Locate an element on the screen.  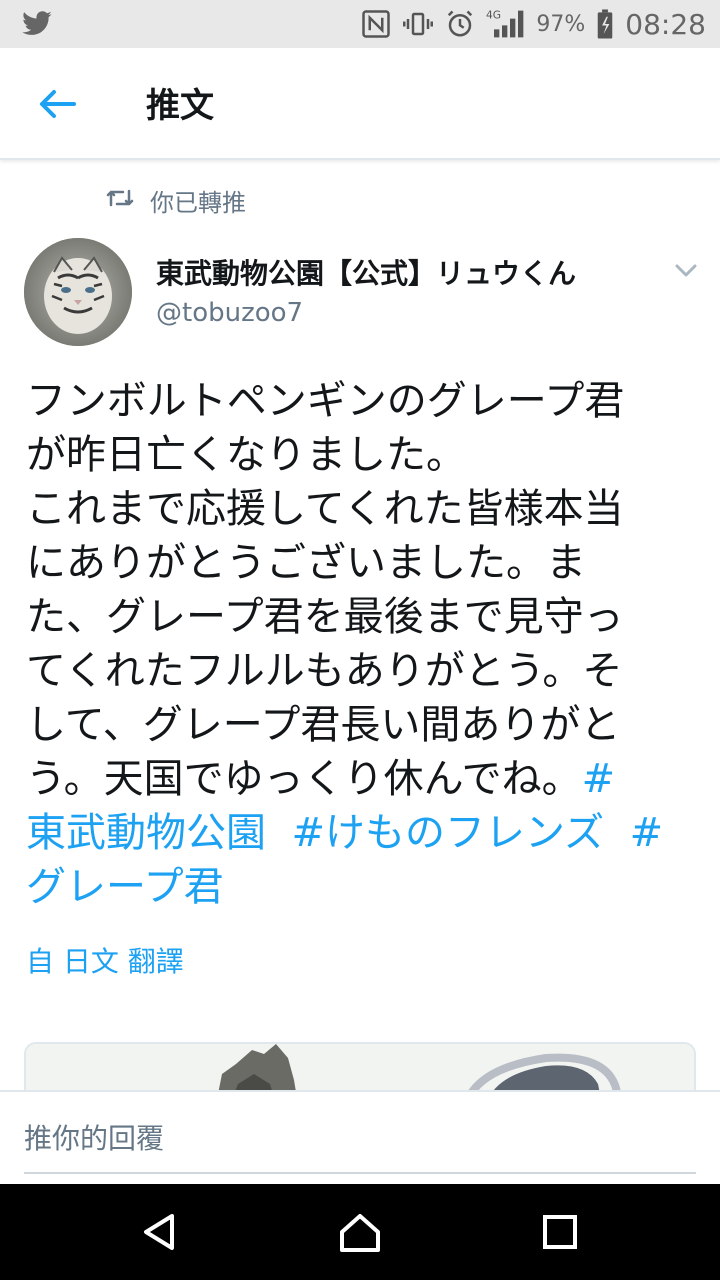
vibrate-icon is located at coordinates (418, 24).